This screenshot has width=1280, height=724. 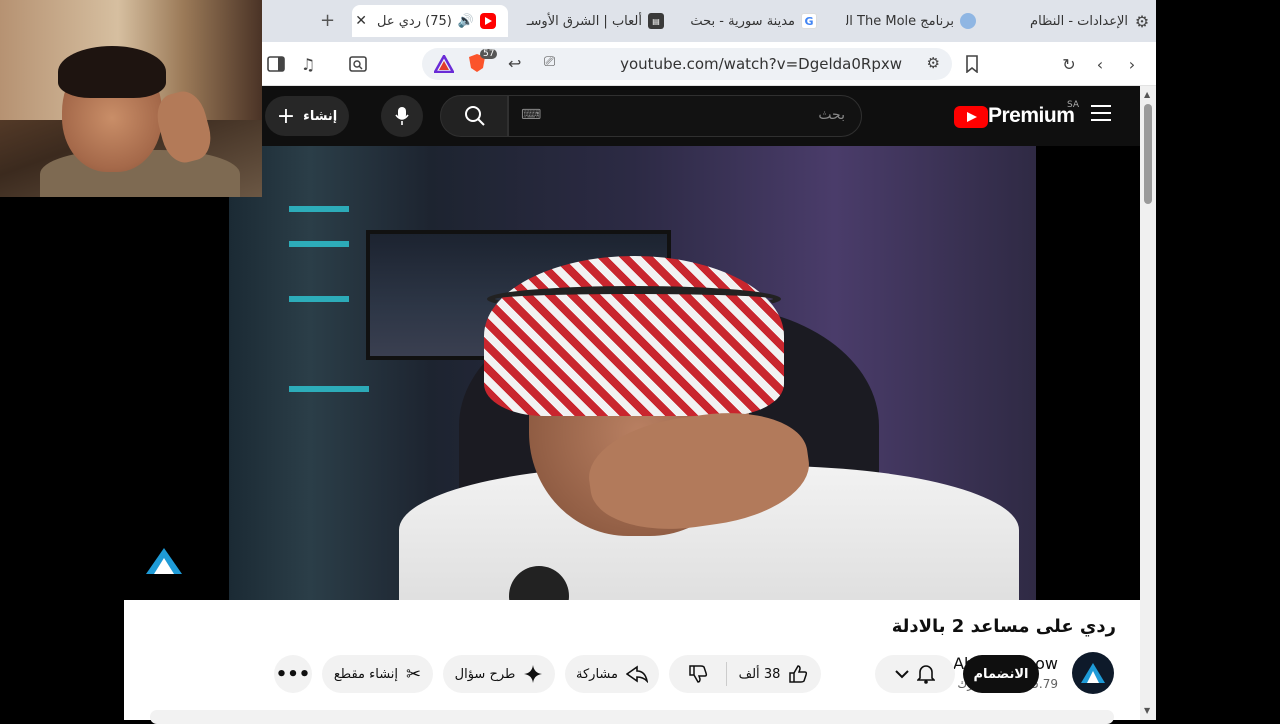 I want to click on shield-count-badge: 57, so click(x=489, y=54).